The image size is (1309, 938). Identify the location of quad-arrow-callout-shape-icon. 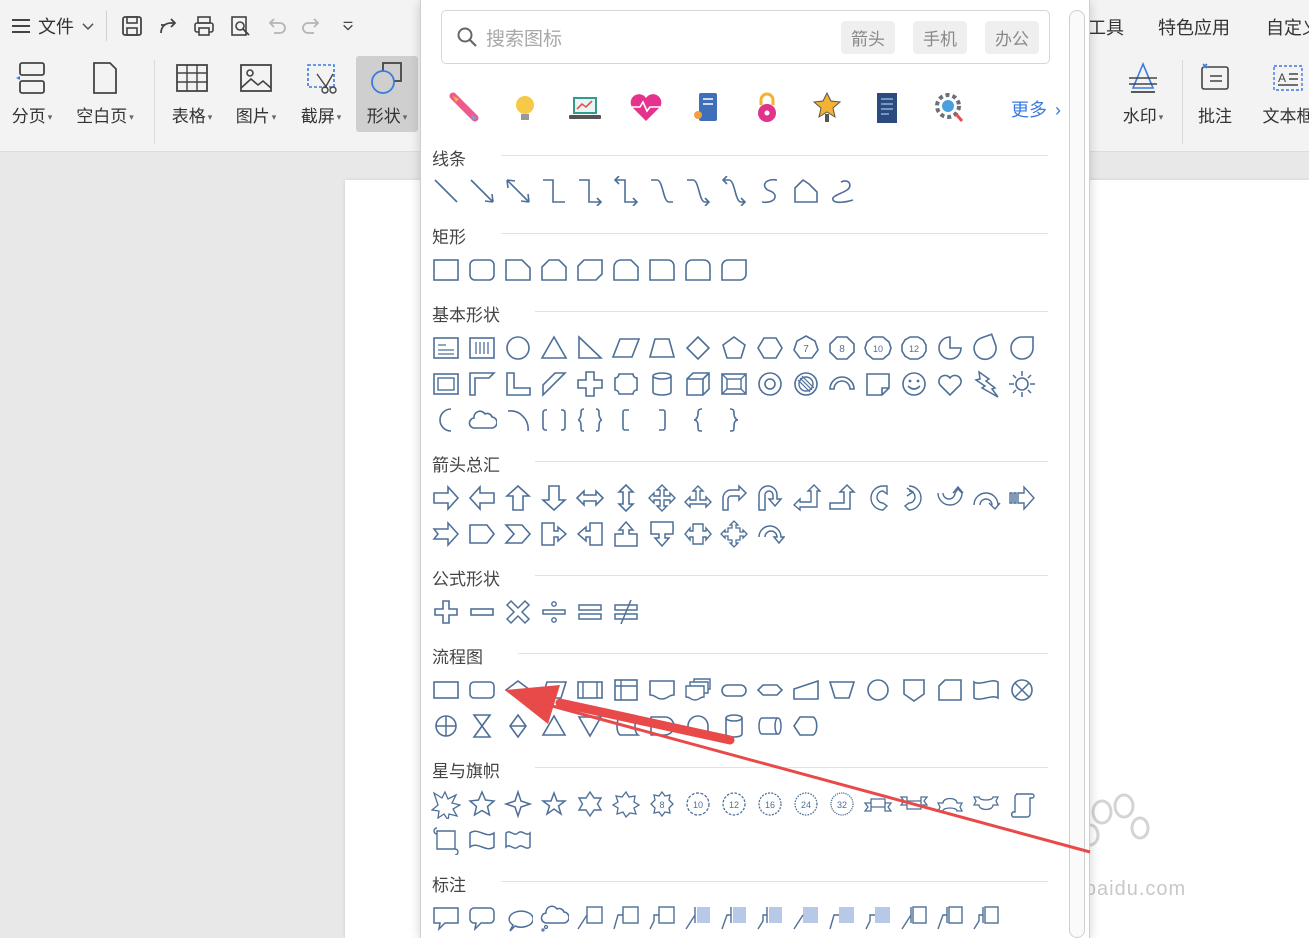
(734, 534).